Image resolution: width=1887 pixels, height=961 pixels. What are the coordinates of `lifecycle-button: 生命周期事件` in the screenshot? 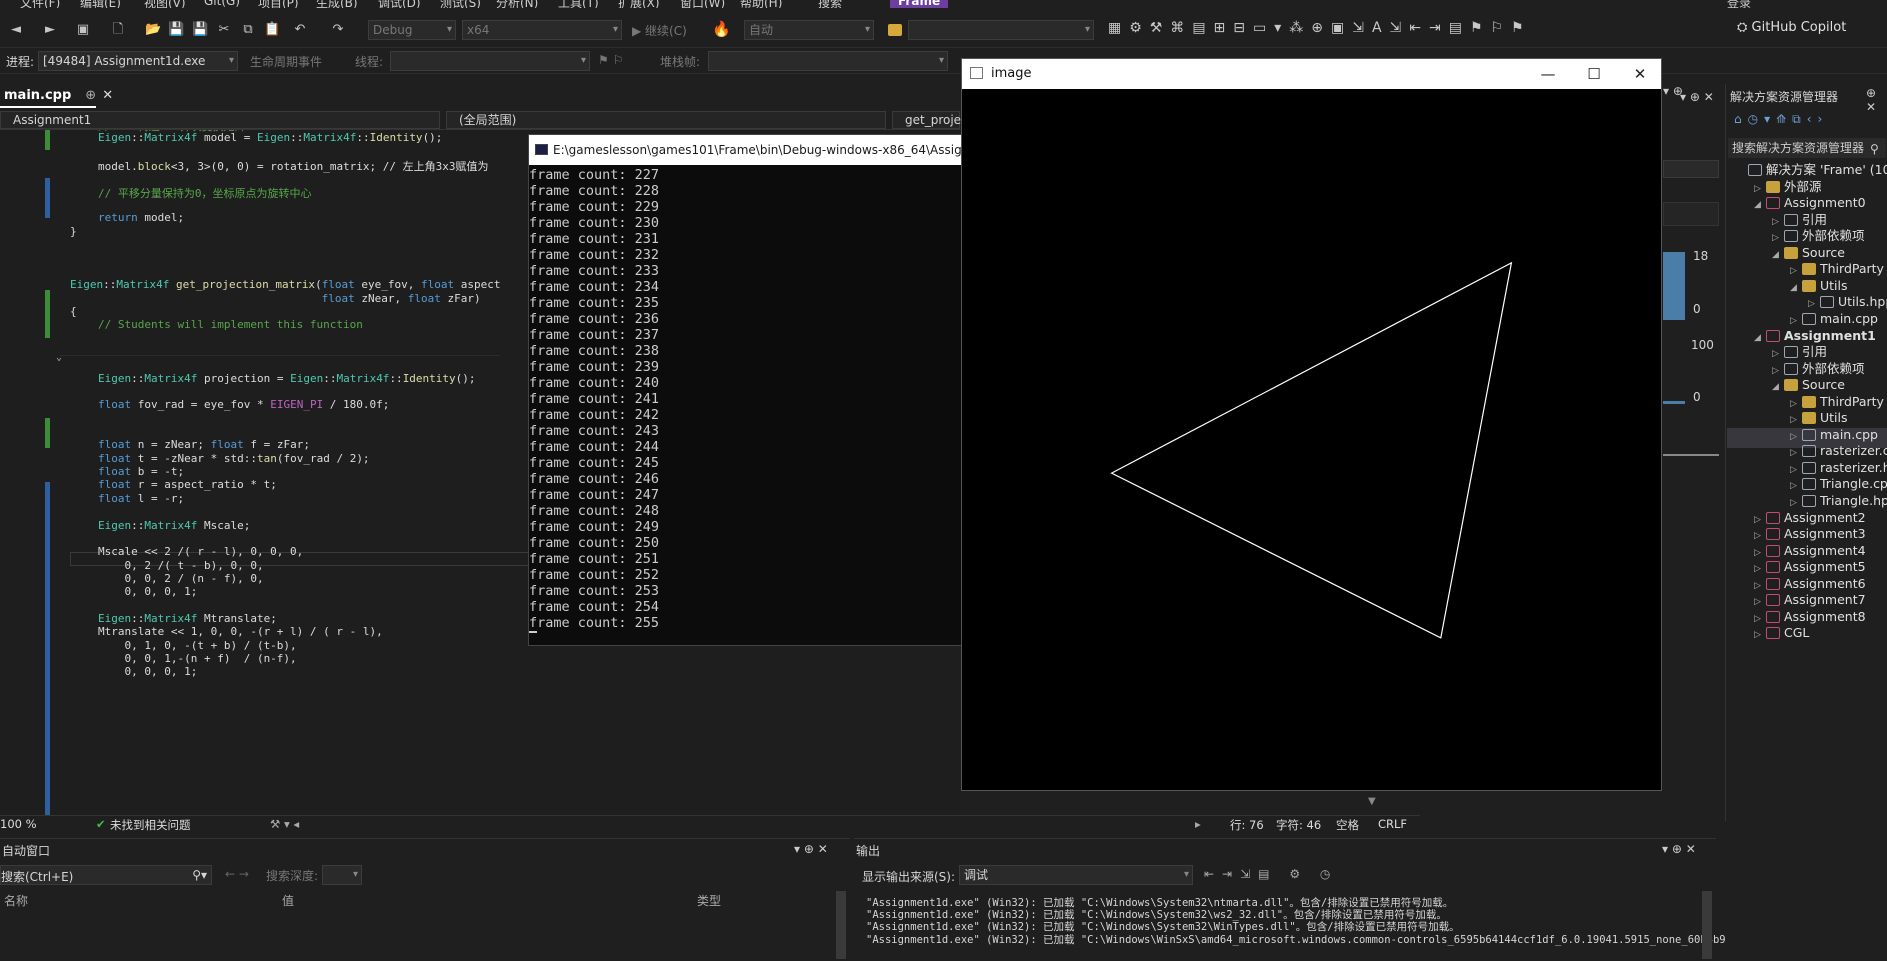 It's located at (286, 61).